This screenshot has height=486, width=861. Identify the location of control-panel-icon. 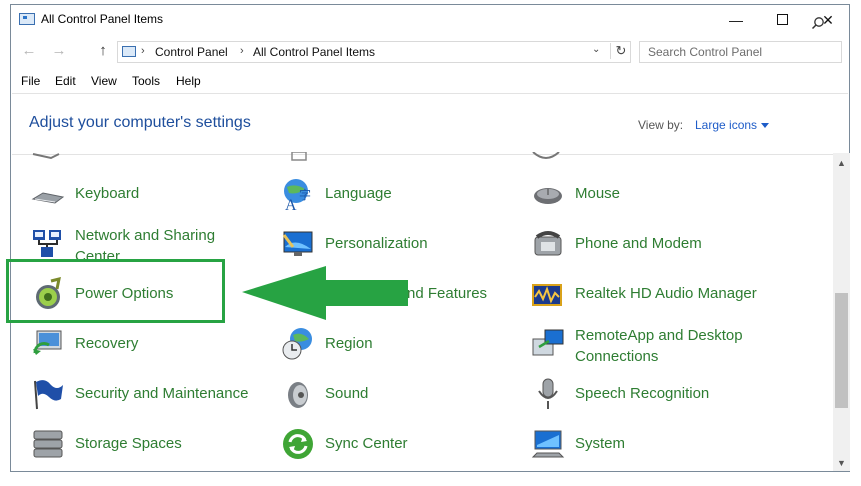
(27, 19).